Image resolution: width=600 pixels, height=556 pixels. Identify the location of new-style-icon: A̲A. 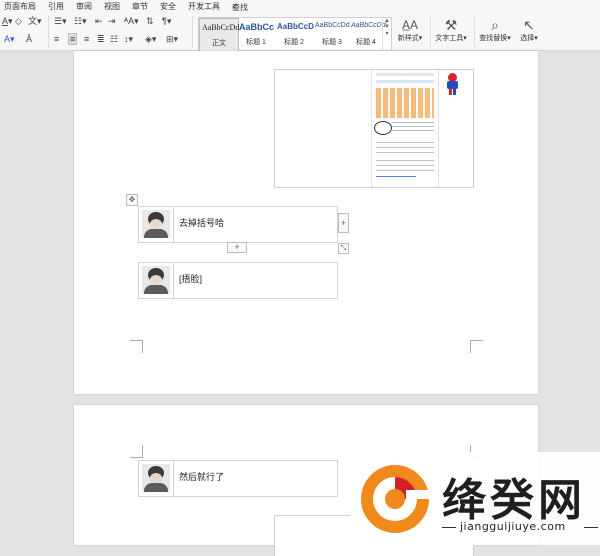
(409, 25).